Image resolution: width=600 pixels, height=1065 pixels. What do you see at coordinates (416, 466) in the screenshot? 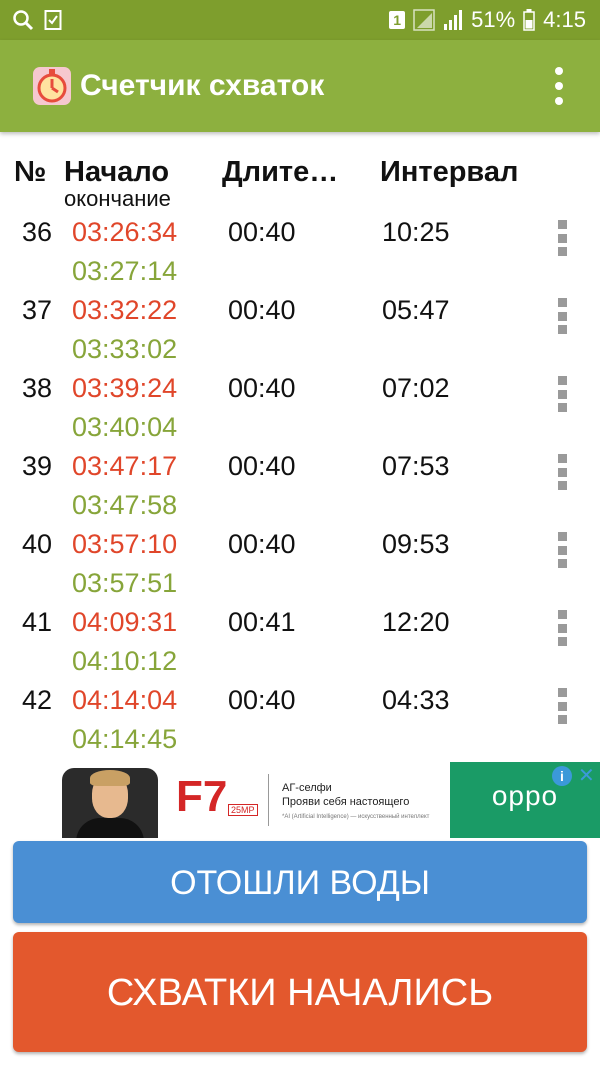
I see `interval: 07:53` at bounding box center [416, 466].